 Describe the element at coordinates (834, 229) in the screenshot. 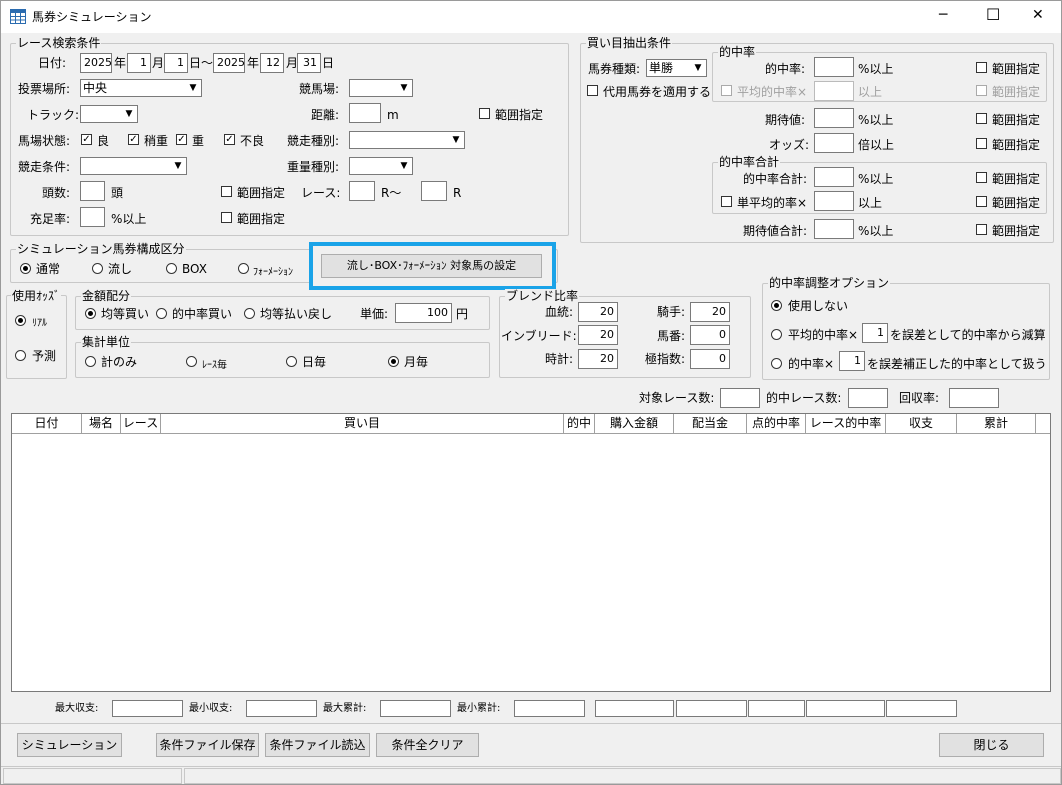

I see `ev-total-input` at that location.